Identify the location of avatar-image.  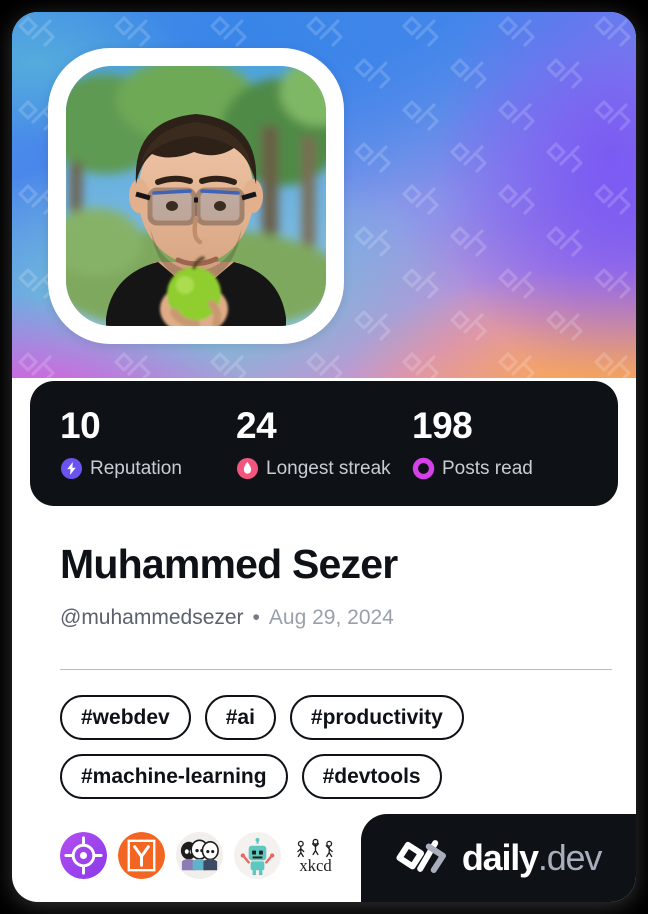
(196, 196).